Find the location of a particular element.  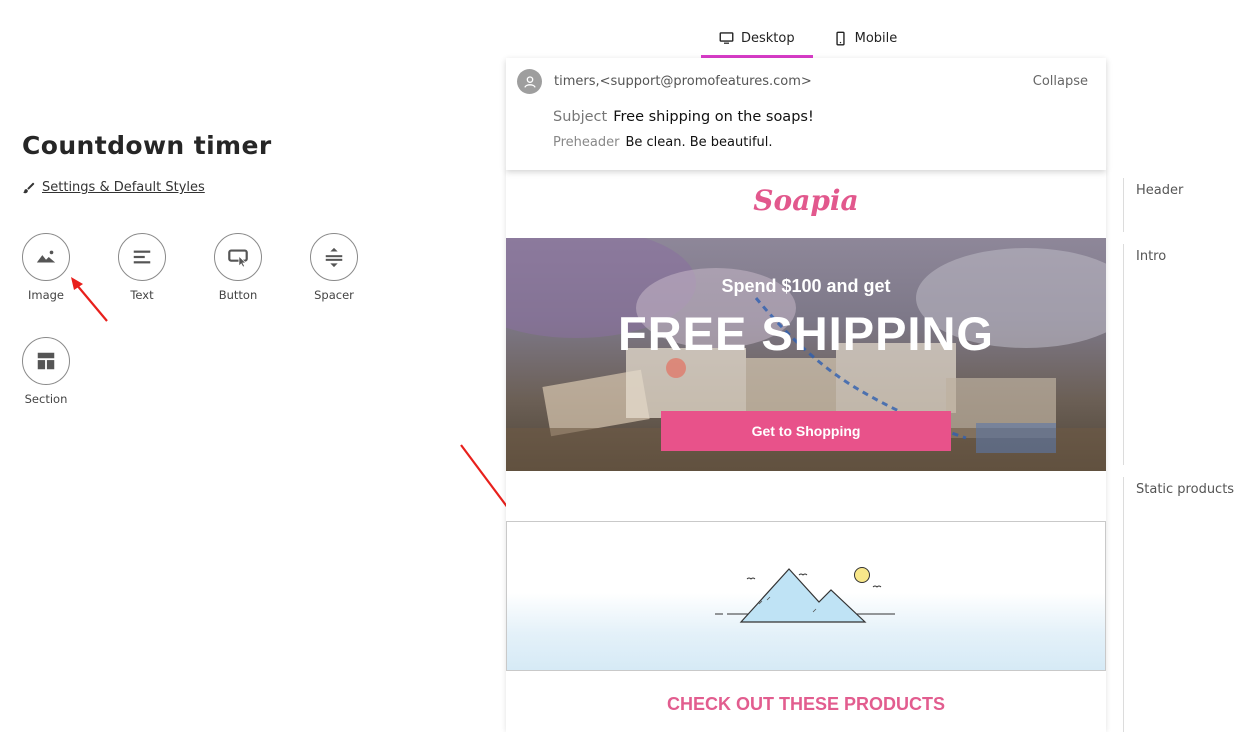

tool-text: Text is located at coordinates (142, 267).